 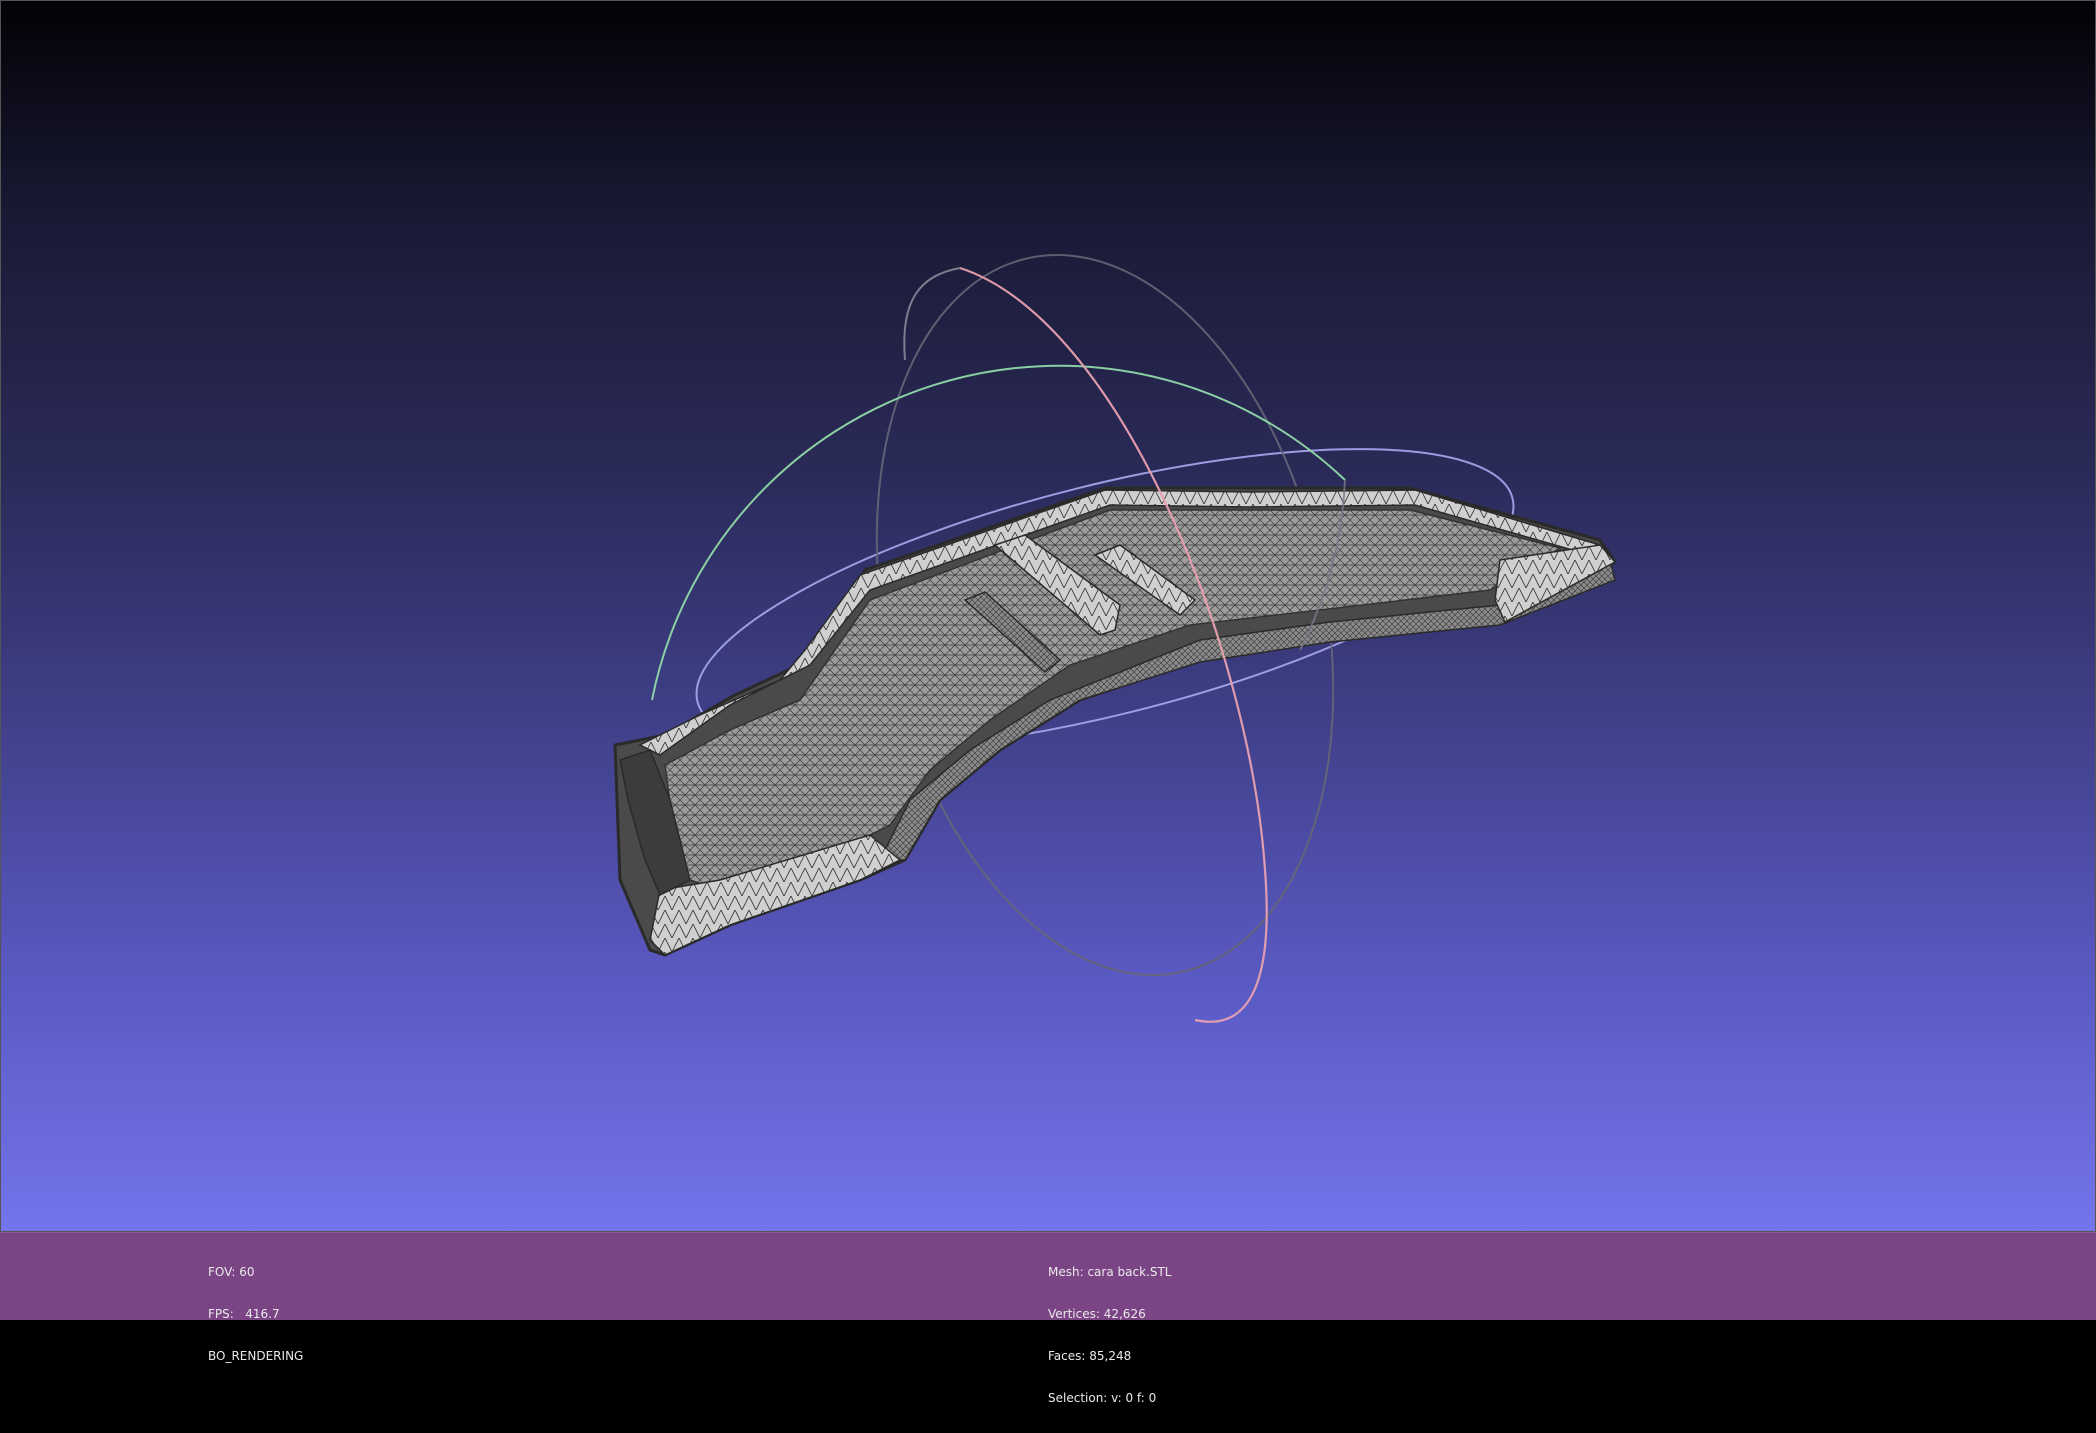 I want to click on render-mode-label: BO_RENDERING, so click(x=256, y=1356).